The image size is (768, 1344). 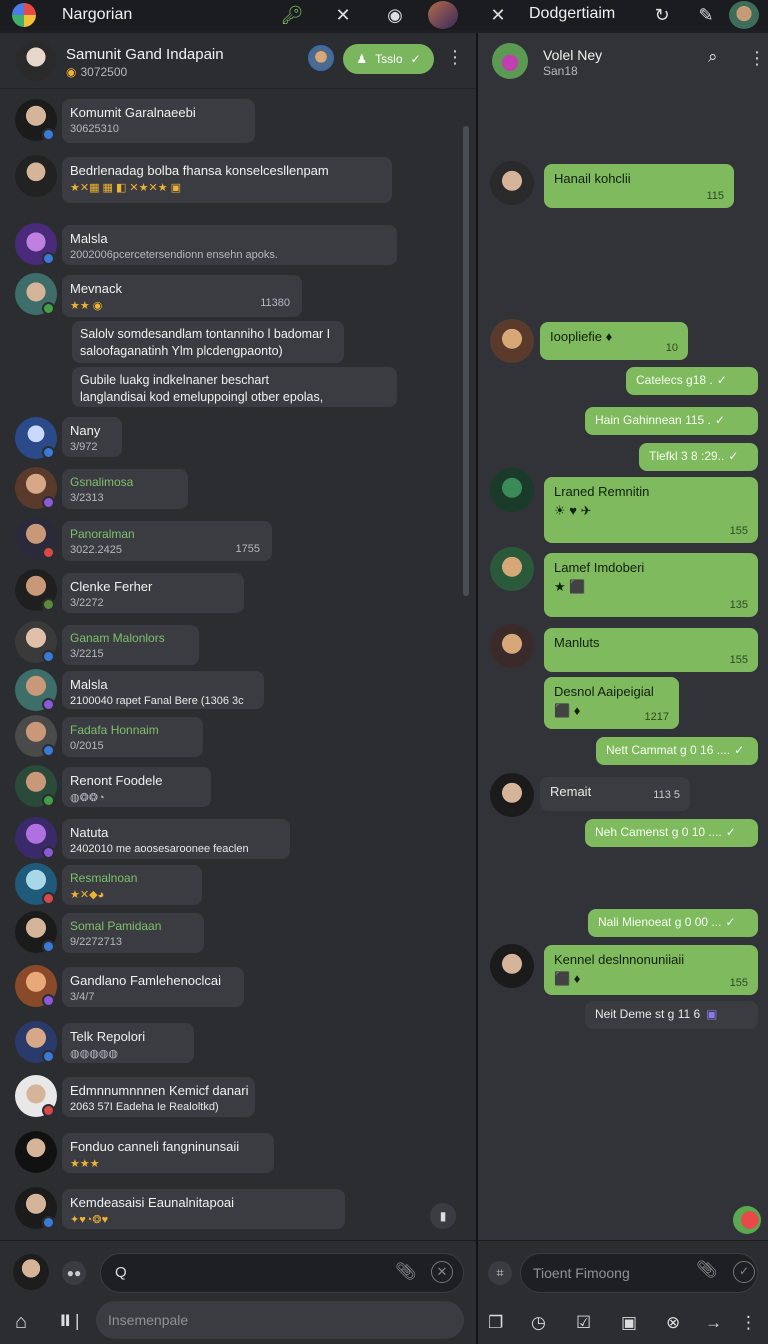 I want to click on message-time: 155, so click(x=738, y=660).